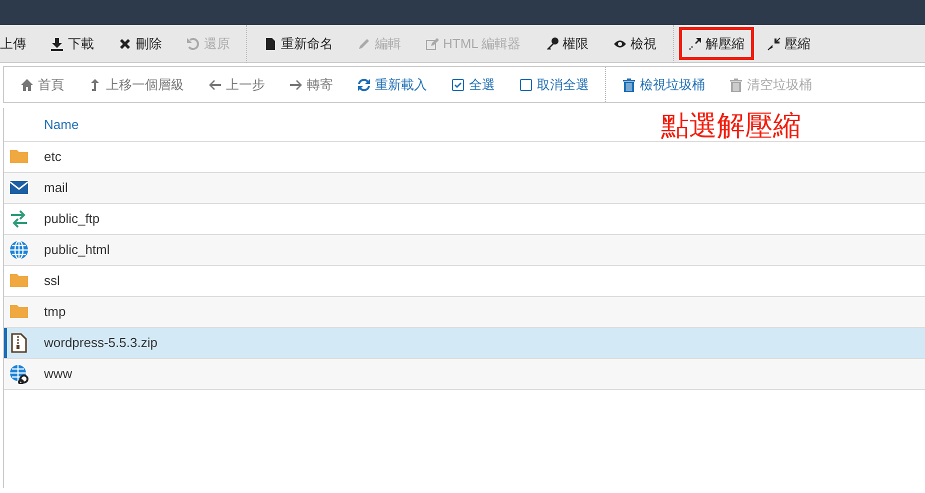  What do you see at coordinates (364, 85) in the screenshot?
I see `refresh-icon` at bounding box center [364, 85].